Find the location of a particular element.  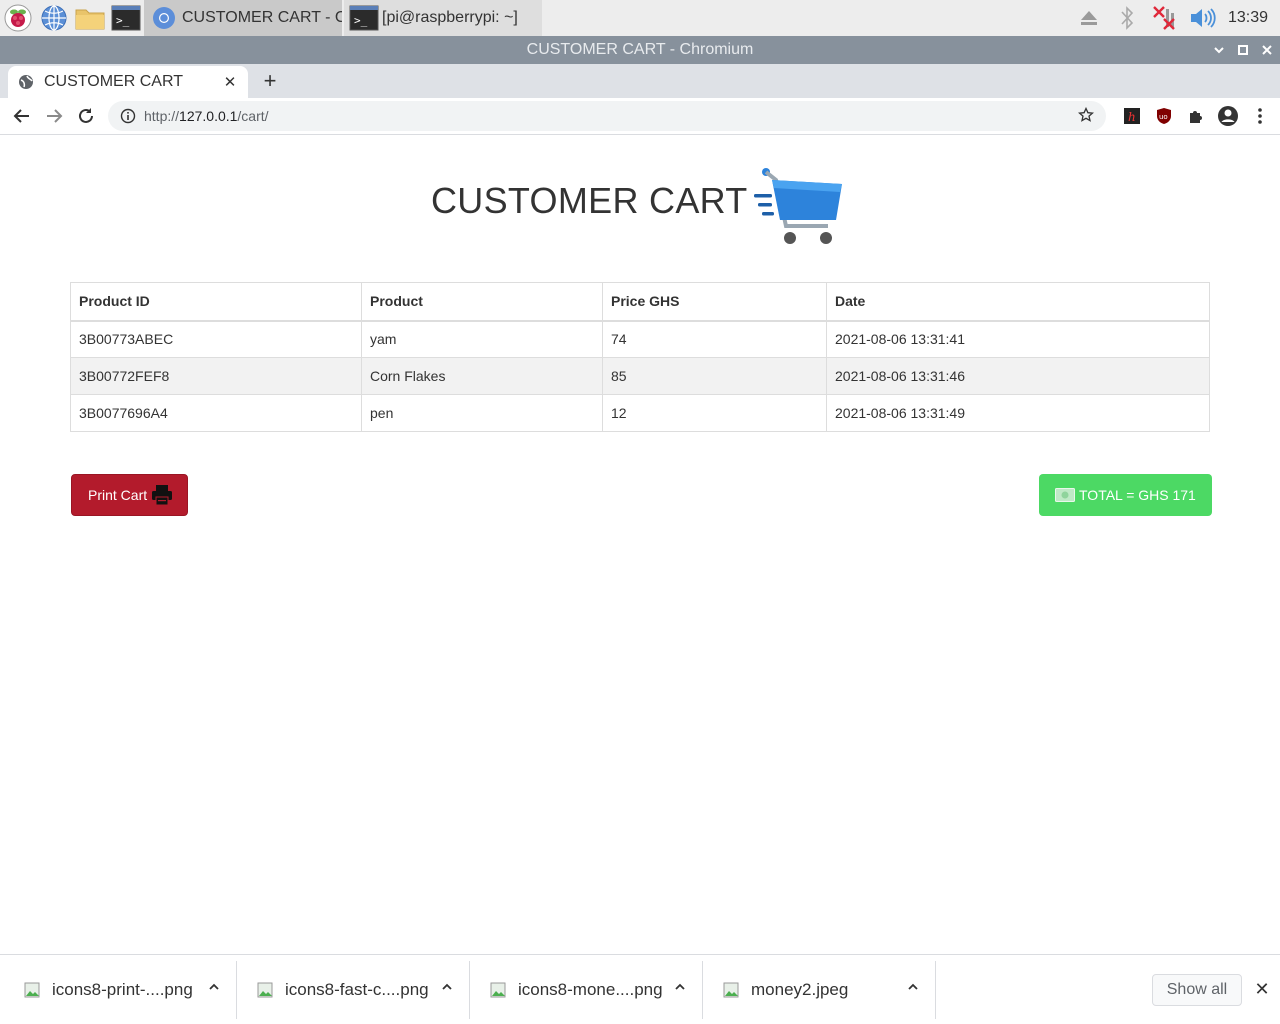

download-item: icons8-fast-c....png is located at coordinates (353, 990).